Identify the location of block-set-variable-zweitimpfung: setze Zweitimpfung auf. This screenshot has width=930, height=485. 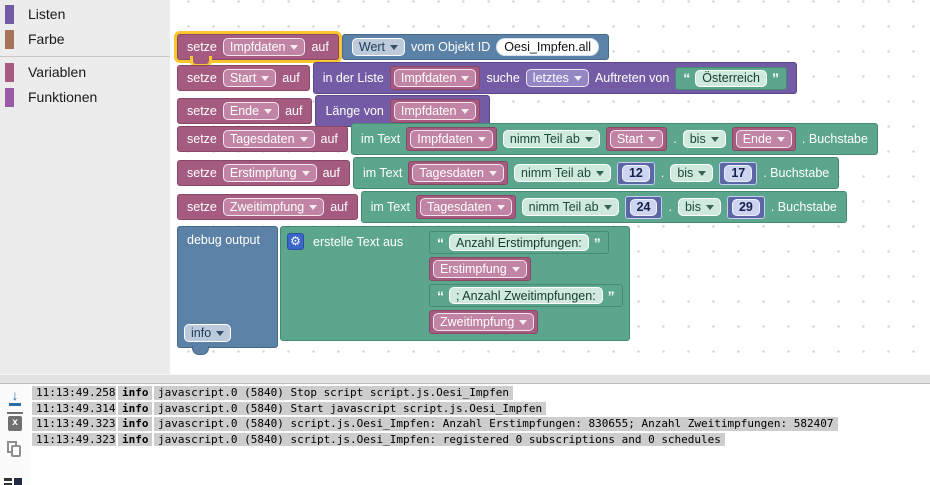
(267, 207).